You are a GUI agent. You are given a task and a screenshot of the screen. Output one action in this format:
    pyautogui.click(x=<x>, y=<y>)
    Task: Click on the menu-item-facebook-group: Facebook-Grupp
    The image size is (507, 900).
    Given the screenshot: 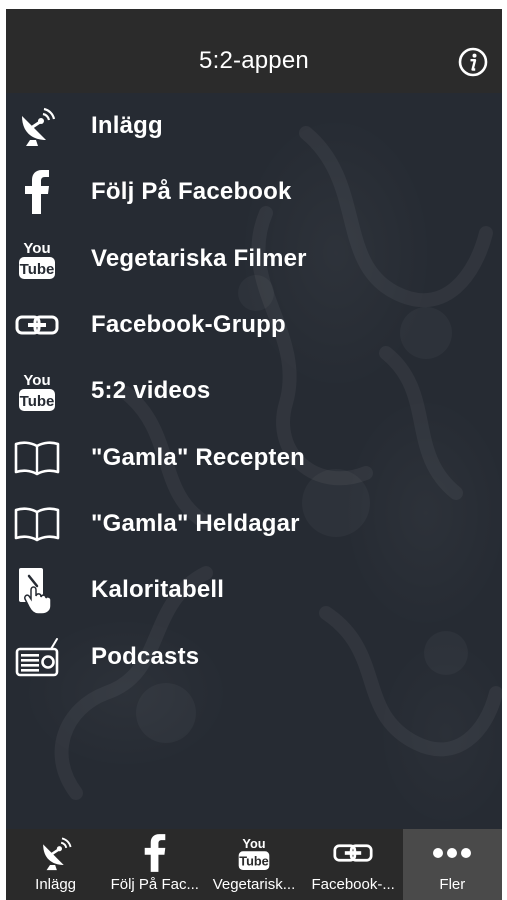 What is the action you would take?
    pyautogui.click(x=254, y=325)
    